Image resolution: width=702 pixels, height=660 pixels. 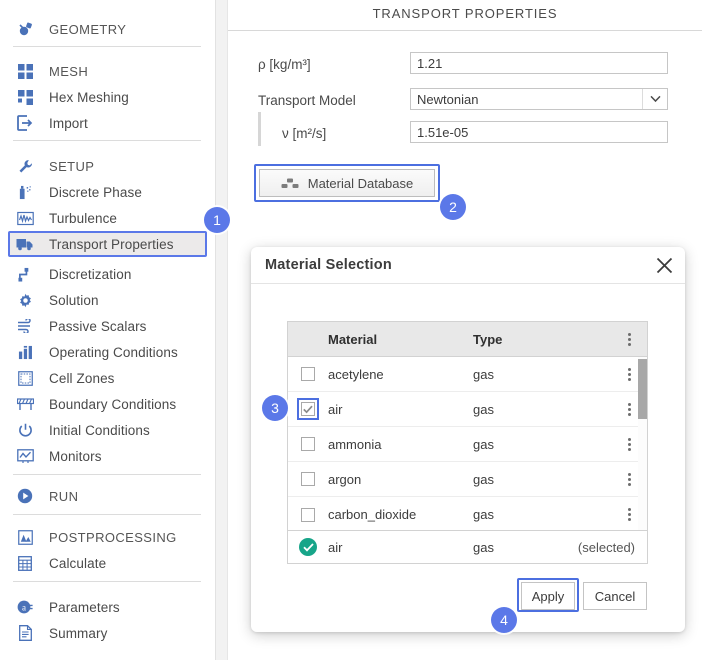 What do you see at coordinates (83, 218) in the screenshot?
I see `sidebar-item-label: Turbulence` at bounding box center [83, 218].